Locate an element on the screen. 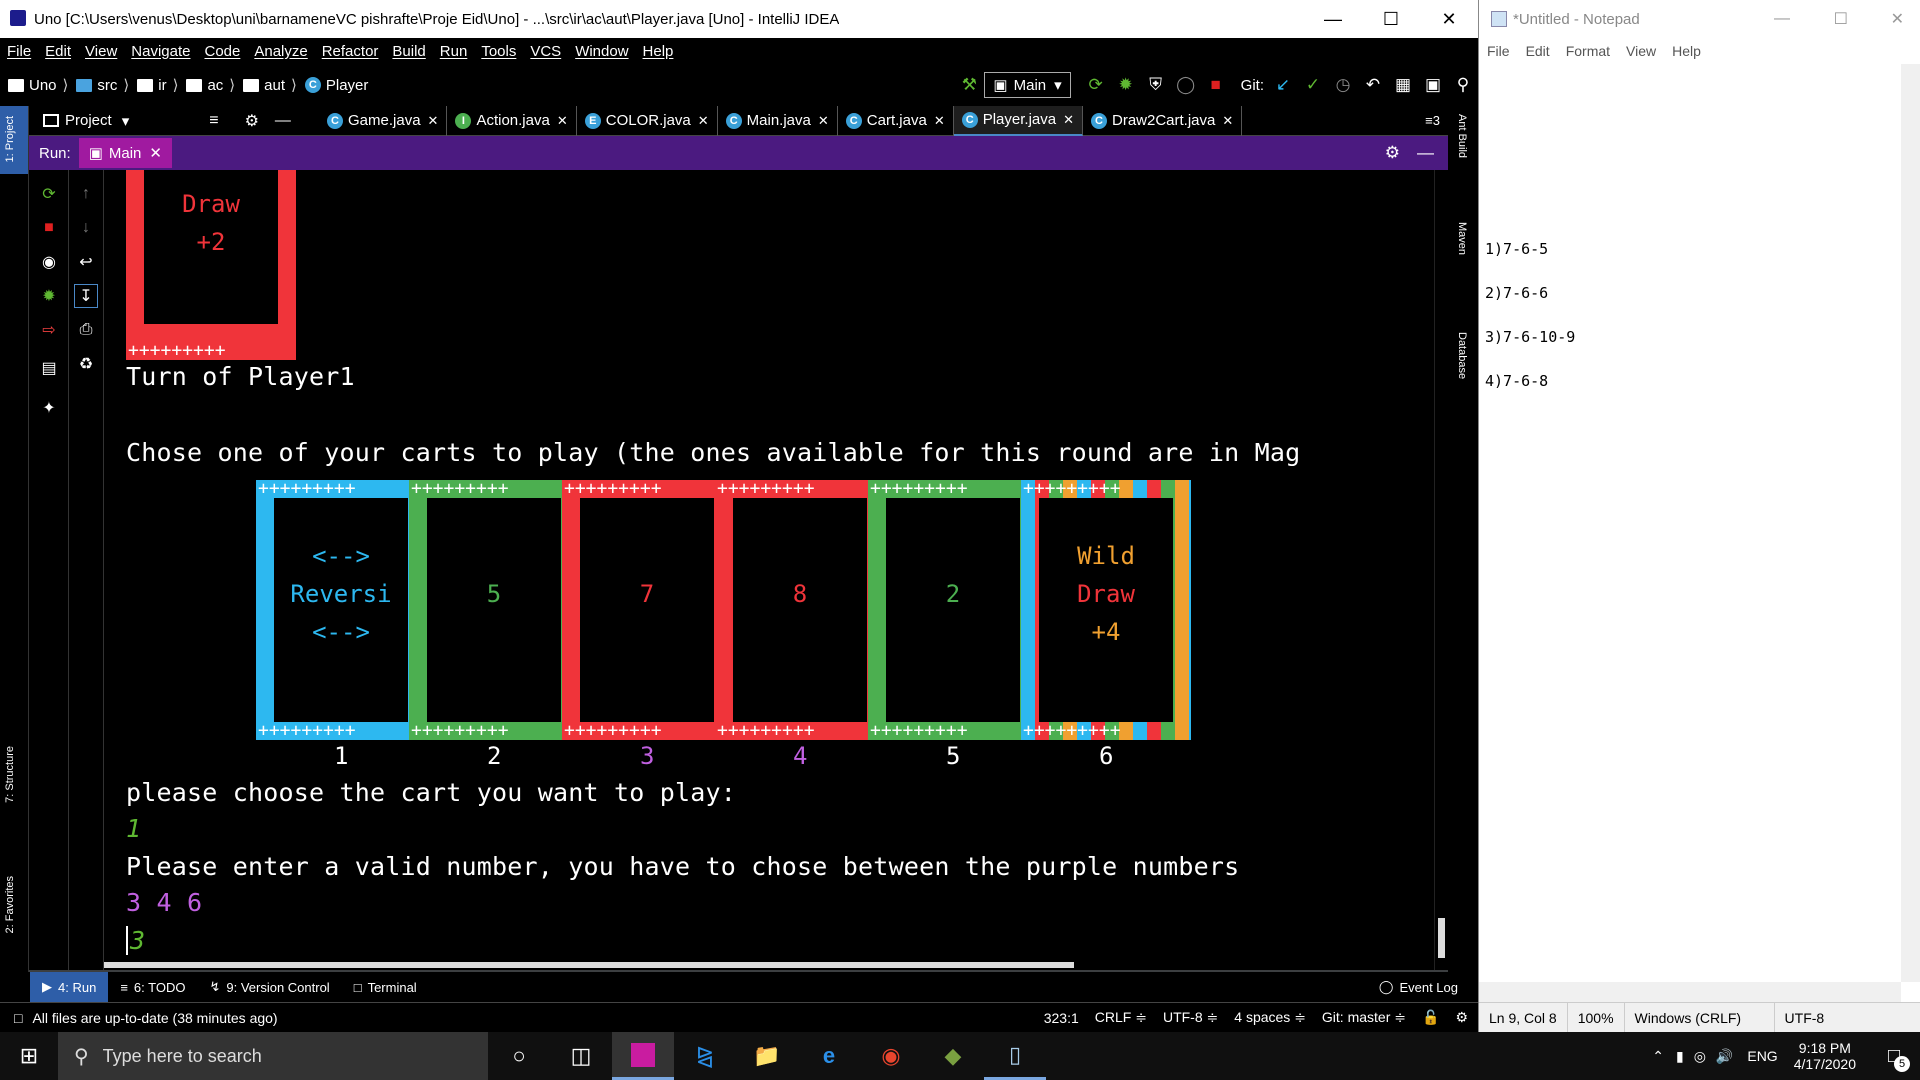 The height and width of the screenshot is (1080, 1920). console-vertical-scrollbar is located at coordinates (1441, 570).